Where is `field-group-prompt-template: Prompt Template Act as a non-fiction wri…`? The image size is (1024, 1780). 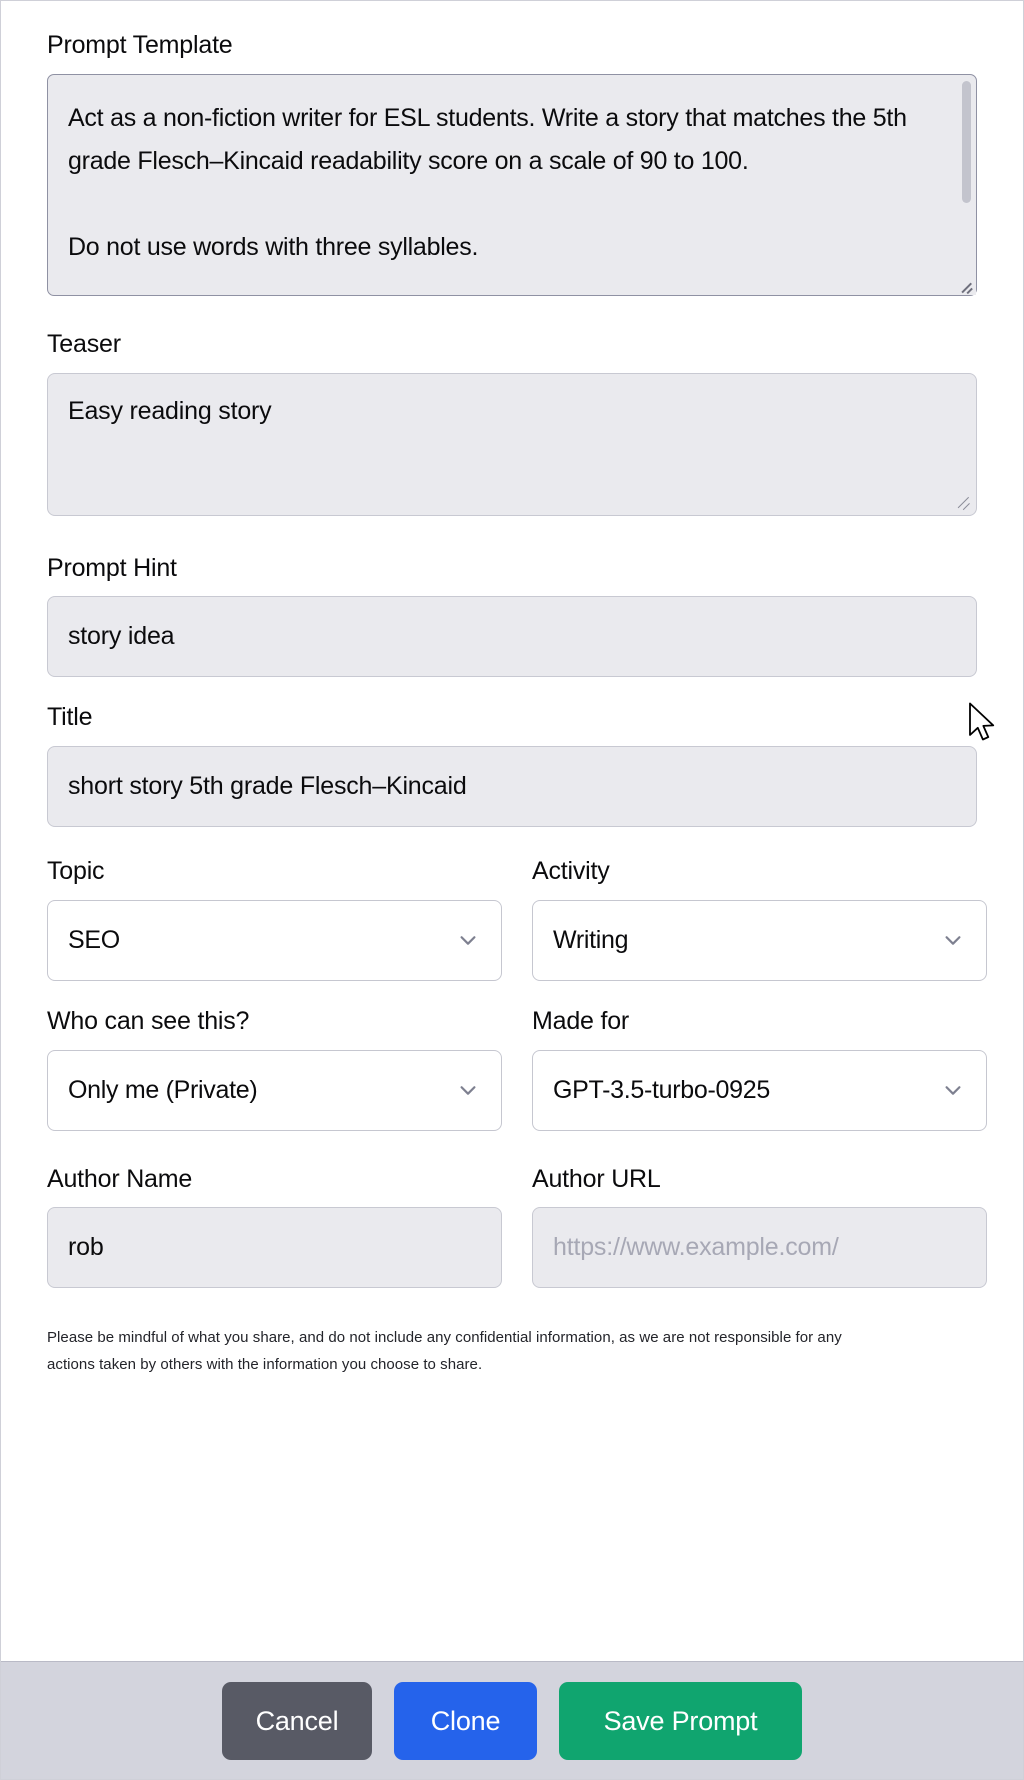
field-group-prompt-template: Prompt Template Act as a non-fiction wri… is located at coordinates (512, 163).